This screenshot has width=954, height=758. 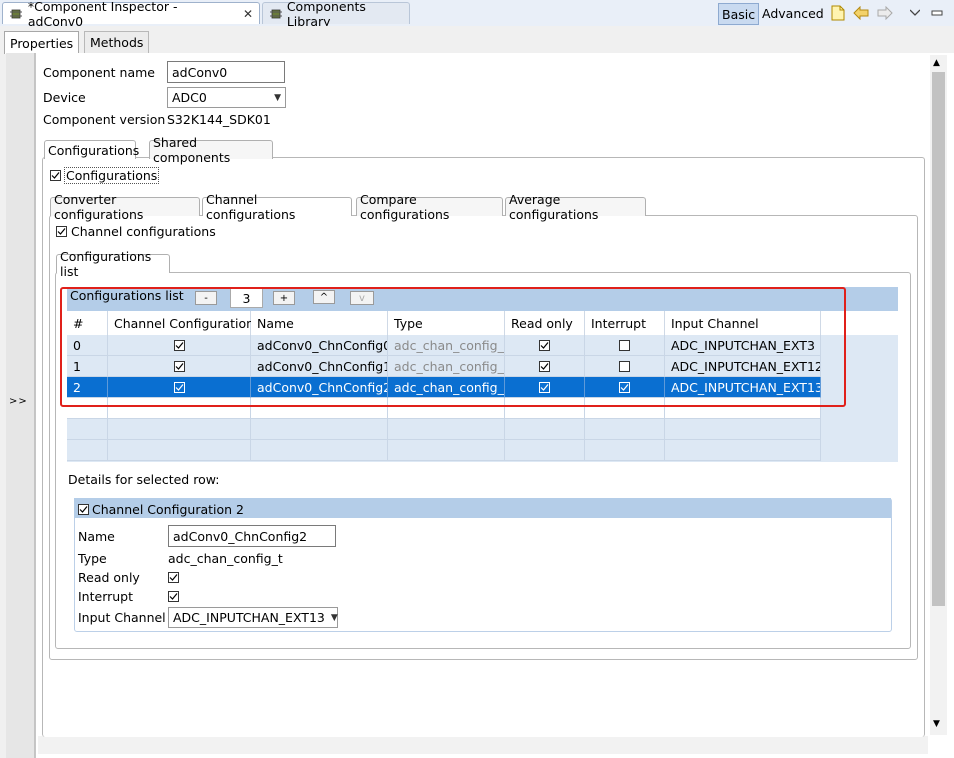 What do you see at coordinates (252, 536) in the screenshot?
I see `details-name-input: adConv0_ChnConfig2` at bounding box center [252, 536].